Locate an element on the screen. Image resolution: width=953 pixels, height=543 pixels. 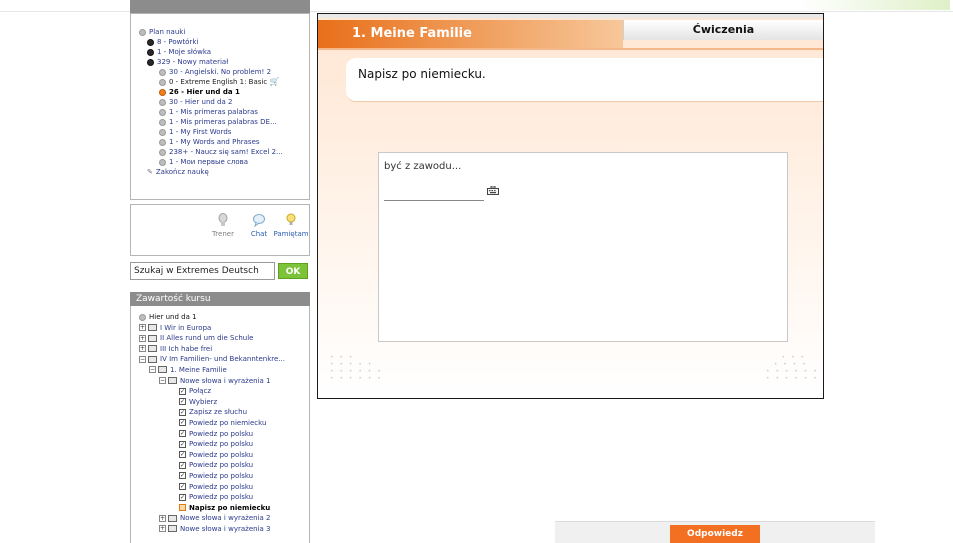
course-lesson: −1. Meine Familie is located at coordinates (224, 370).